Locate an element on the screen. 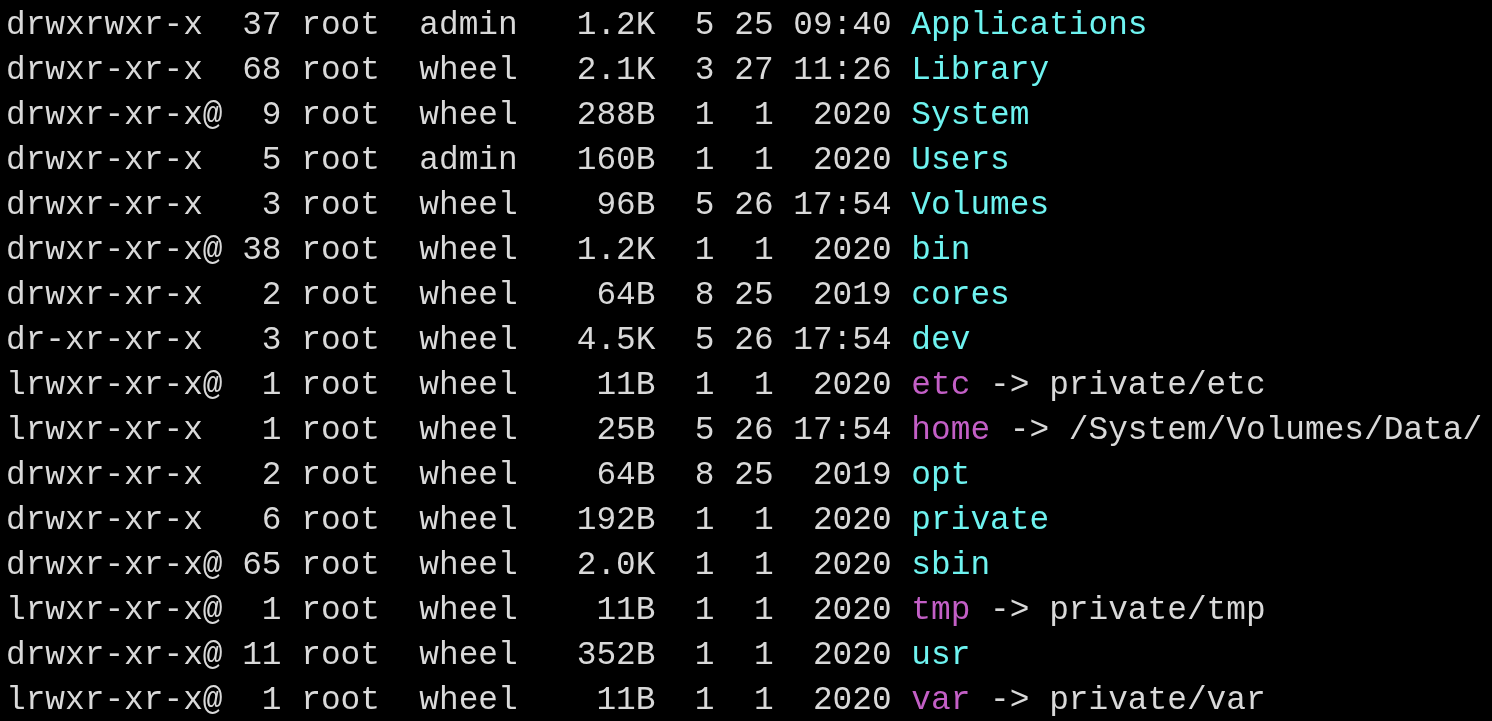 Image resolution: width=1492 pixels, height=721 pixels. file-listing: drwxrwxr-x 37 root admin 1.2K 5 25 09:40 is located at coordinates (449, 26).